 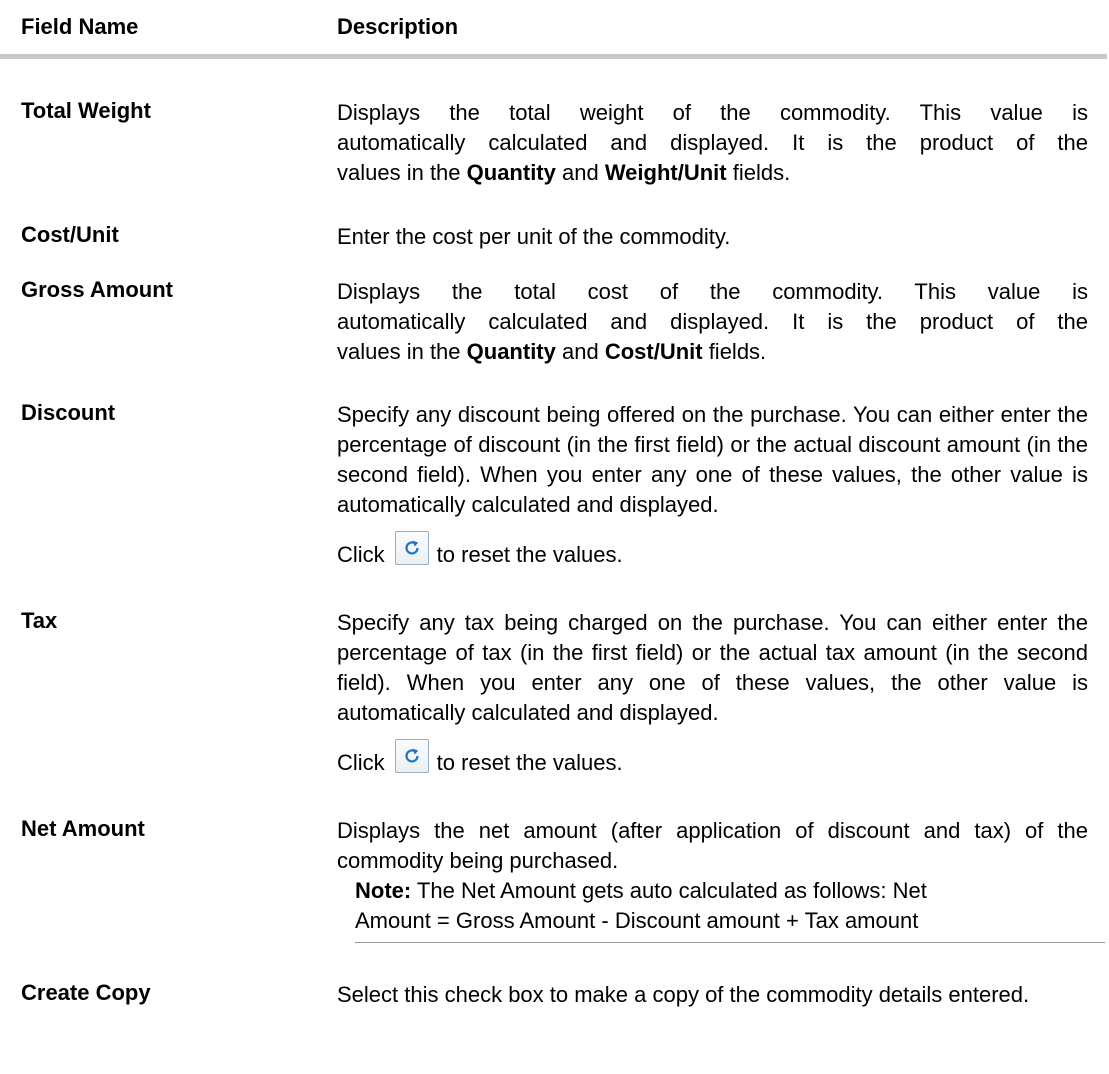 What do you see at coordinates (653, 351) in the screenshot?
I see `bold-term: Cost/Unit` at bounding box center [653, 351].